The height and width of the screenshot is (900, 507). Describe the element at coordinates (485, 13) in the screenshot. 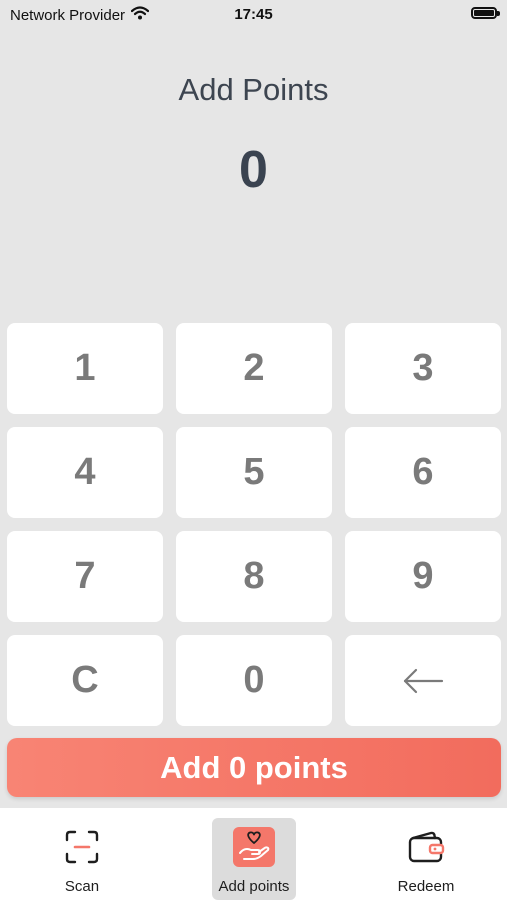

I see `battery-icon` at that location.